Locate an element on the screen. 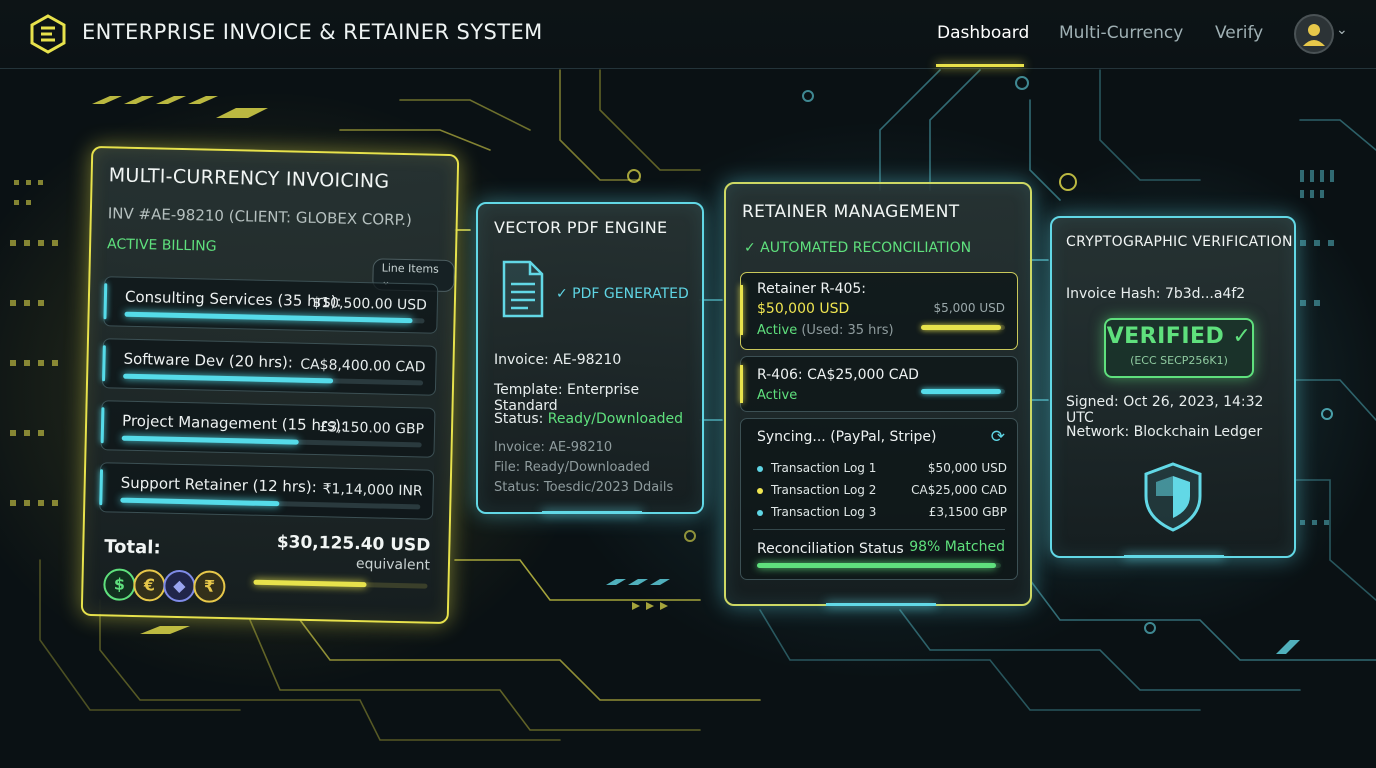  total-value: $30,125.40 USD is located at coordinates (353, 544).